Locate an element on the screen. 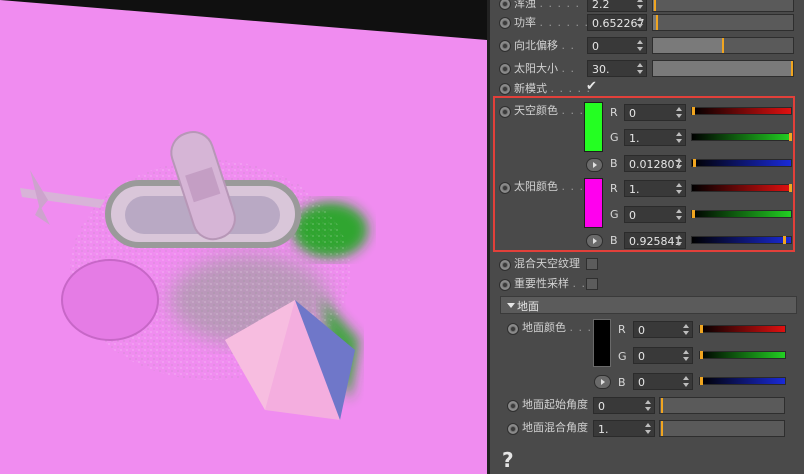 The image size is (804, 474). ground-start-angle-animate-radio is located at coordinates (513, 406).